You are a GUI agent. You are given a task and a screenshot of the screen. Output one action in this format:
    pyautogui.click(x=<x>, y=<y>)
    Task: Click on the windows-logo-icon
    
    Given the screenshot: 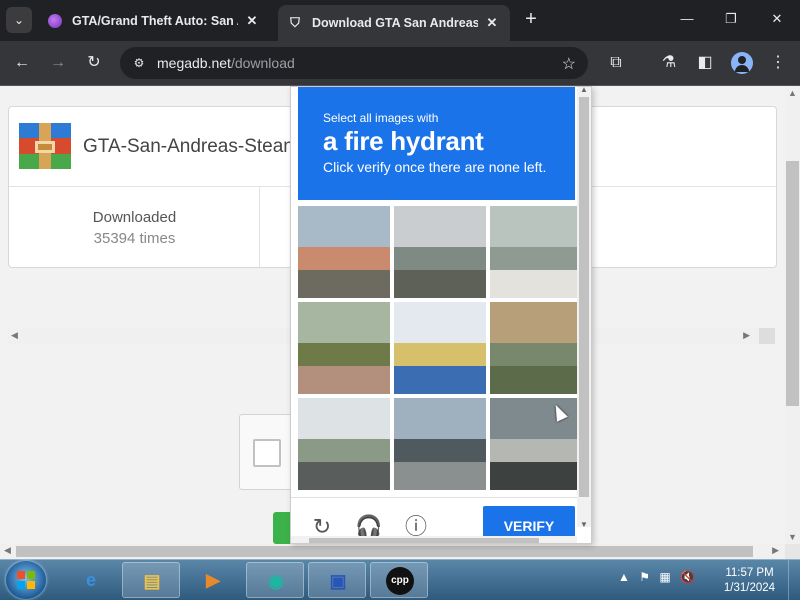 What is the action you would take?
    pyautogui.click(x=26, y=580)
    